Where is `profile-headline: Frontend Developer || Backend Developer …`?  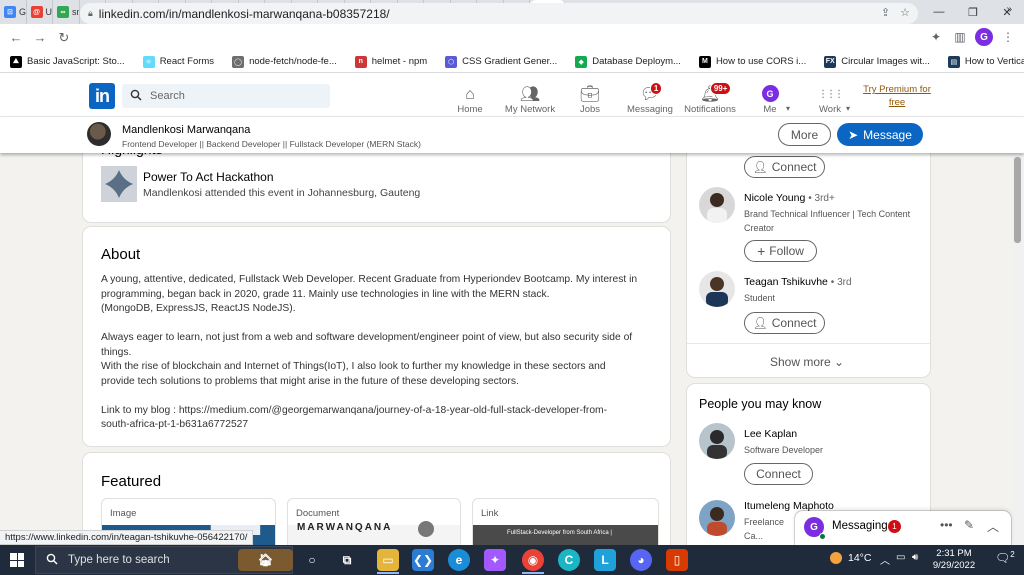
profile-headline: Frontend Developer || Backend Developer … is located at coordinates (271, 144).